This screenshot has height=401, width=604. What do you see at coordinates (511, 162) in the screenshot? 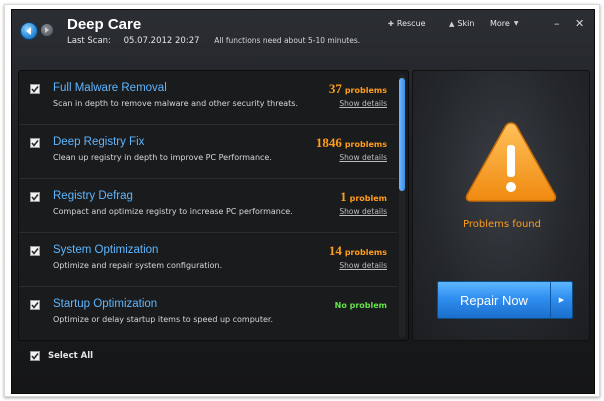
I see `warning-triangle-icon` at bounding box center [511, 162].